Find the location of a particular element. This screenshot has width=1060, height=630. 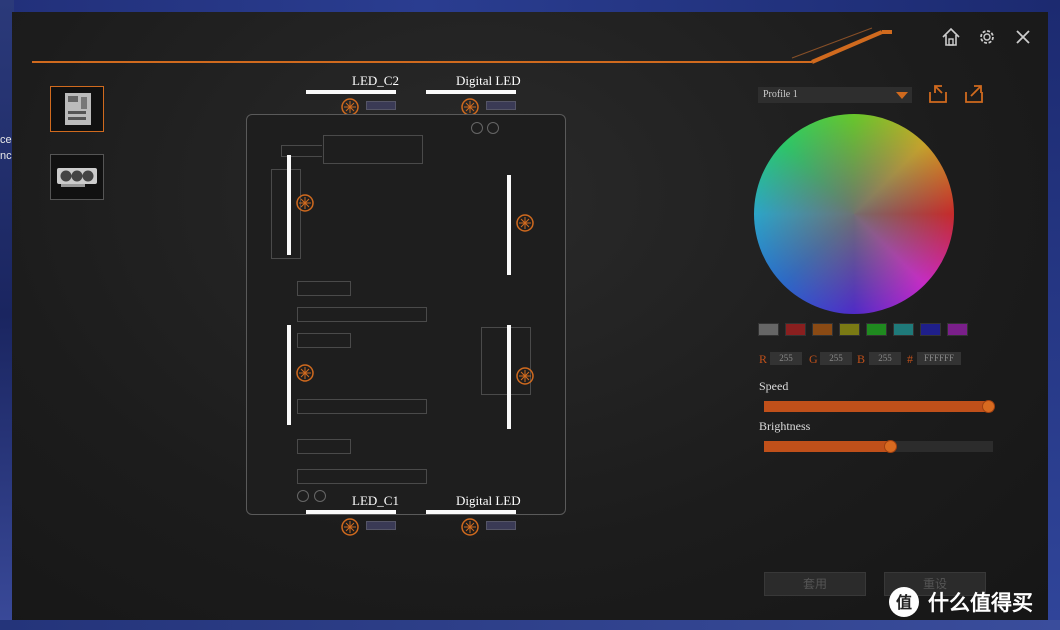

sidebar-item-motherboard is located at coordinates (77, 109).